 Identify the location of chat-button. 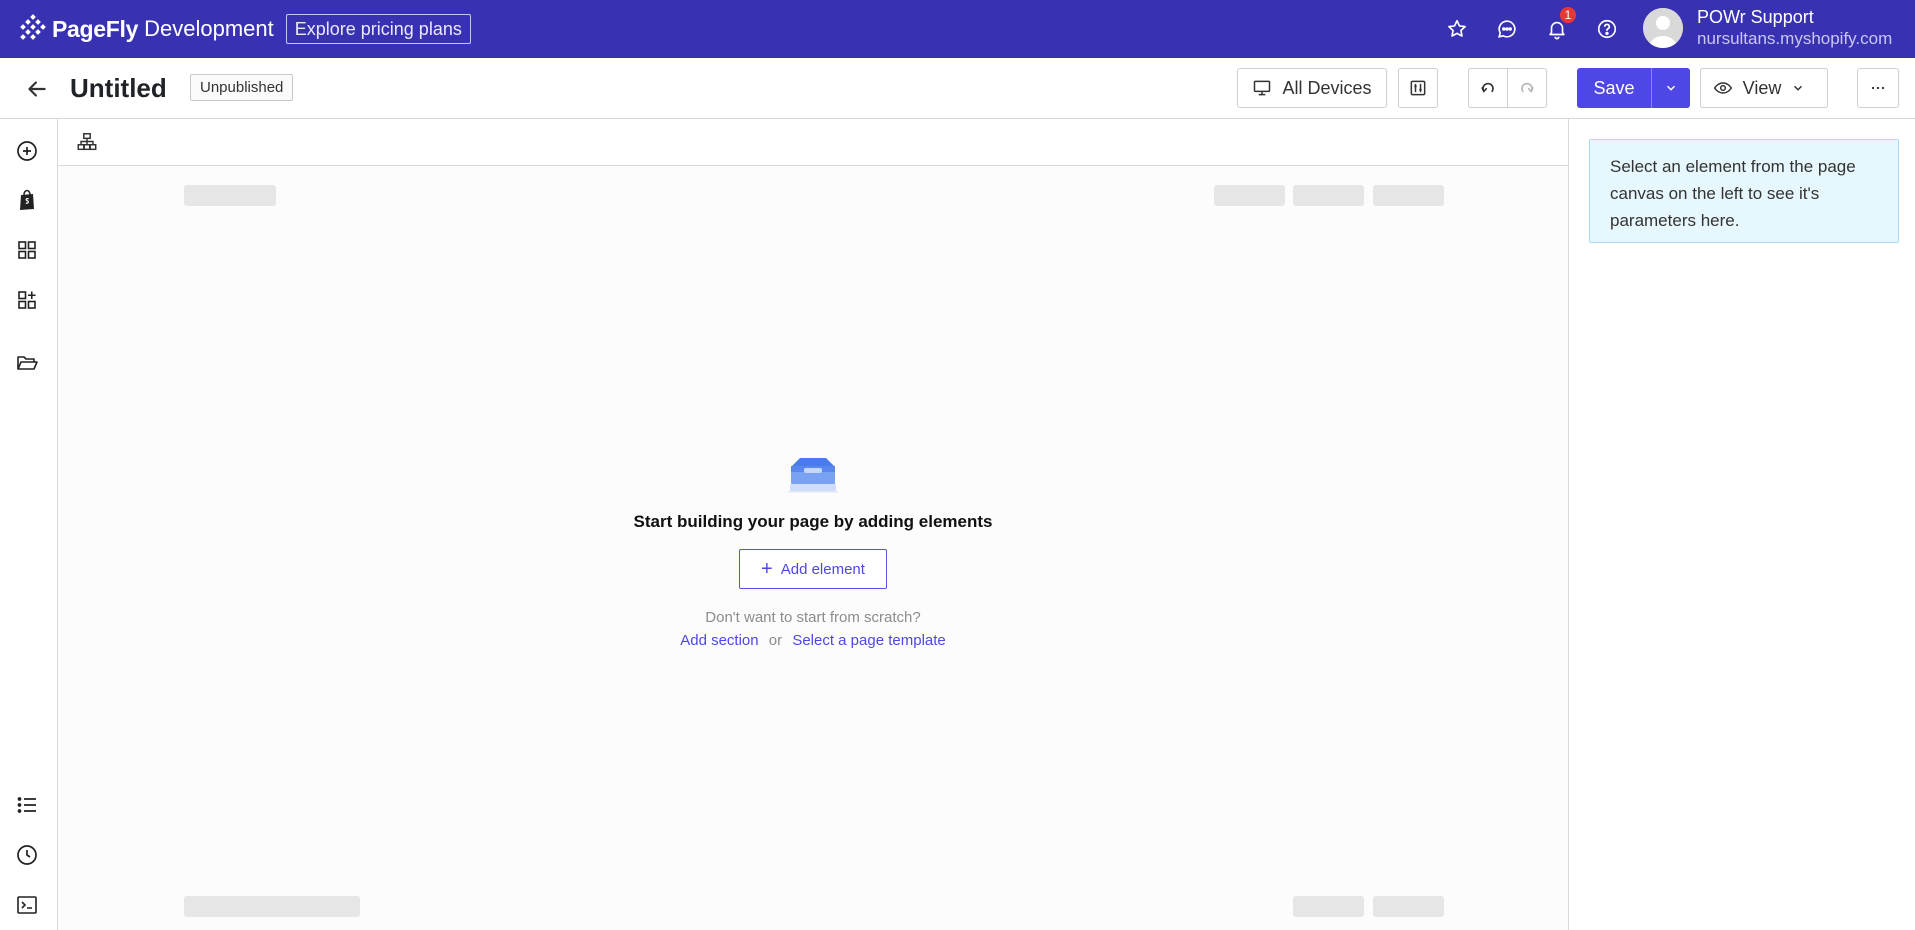
(1507, 29).